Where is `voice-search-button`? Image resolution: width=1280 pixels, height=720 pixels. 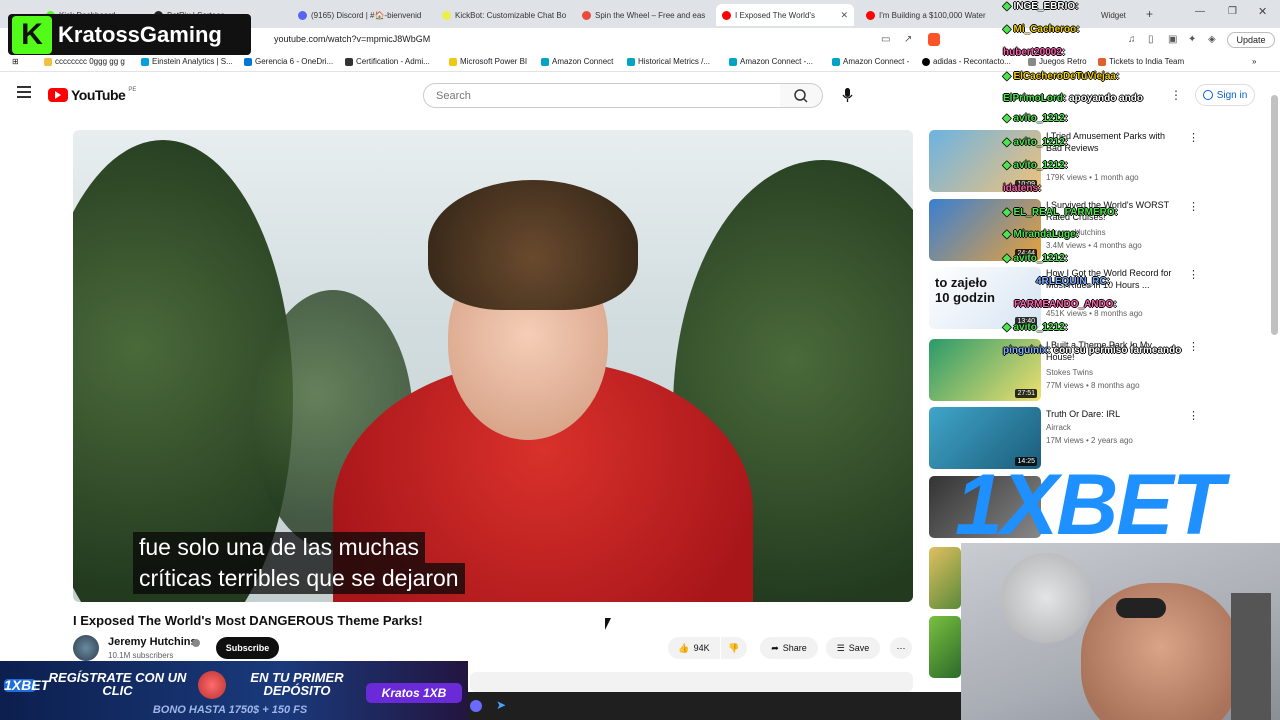
voice-search-button is located at coordinates (847, 95).